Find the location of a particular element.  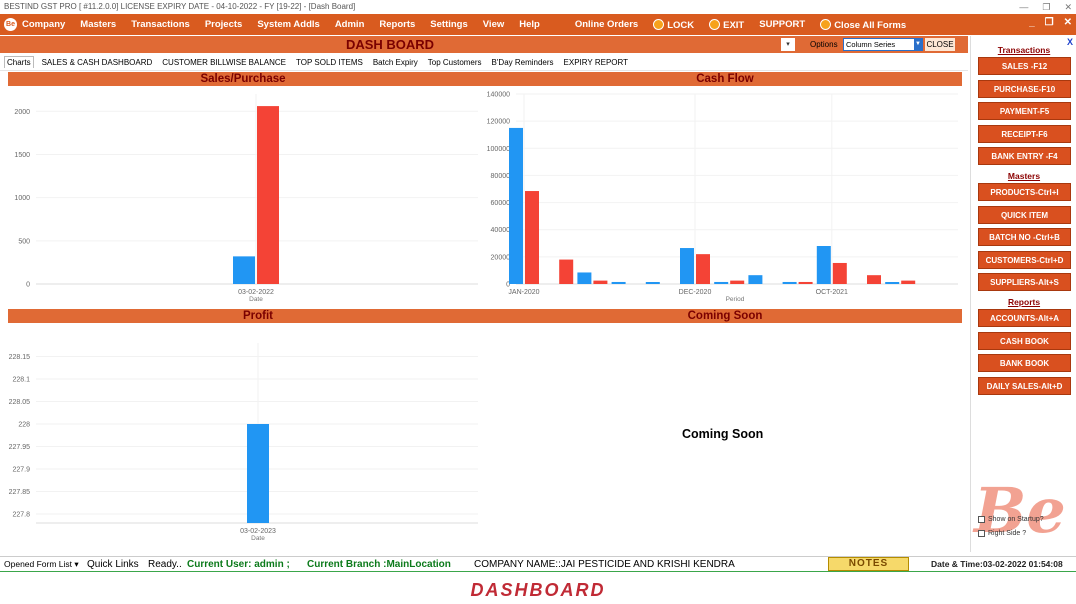

coming-soon-text: Coming Soon is located at coordinates (723, 434).